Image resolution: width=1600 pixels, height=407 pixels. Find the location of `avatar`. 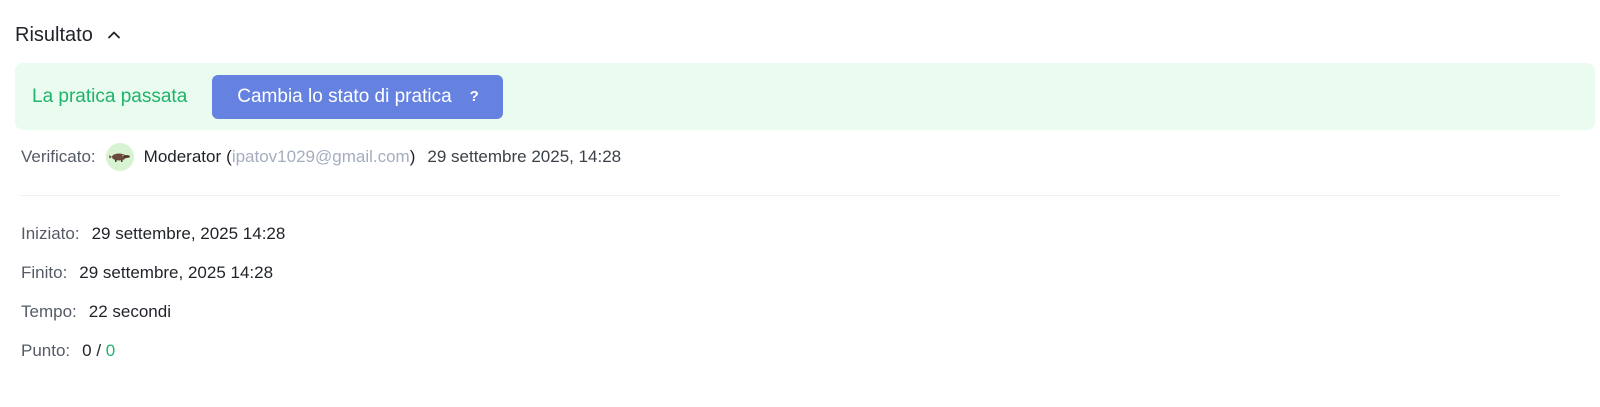

avatar is located at coordinates (119, 157).